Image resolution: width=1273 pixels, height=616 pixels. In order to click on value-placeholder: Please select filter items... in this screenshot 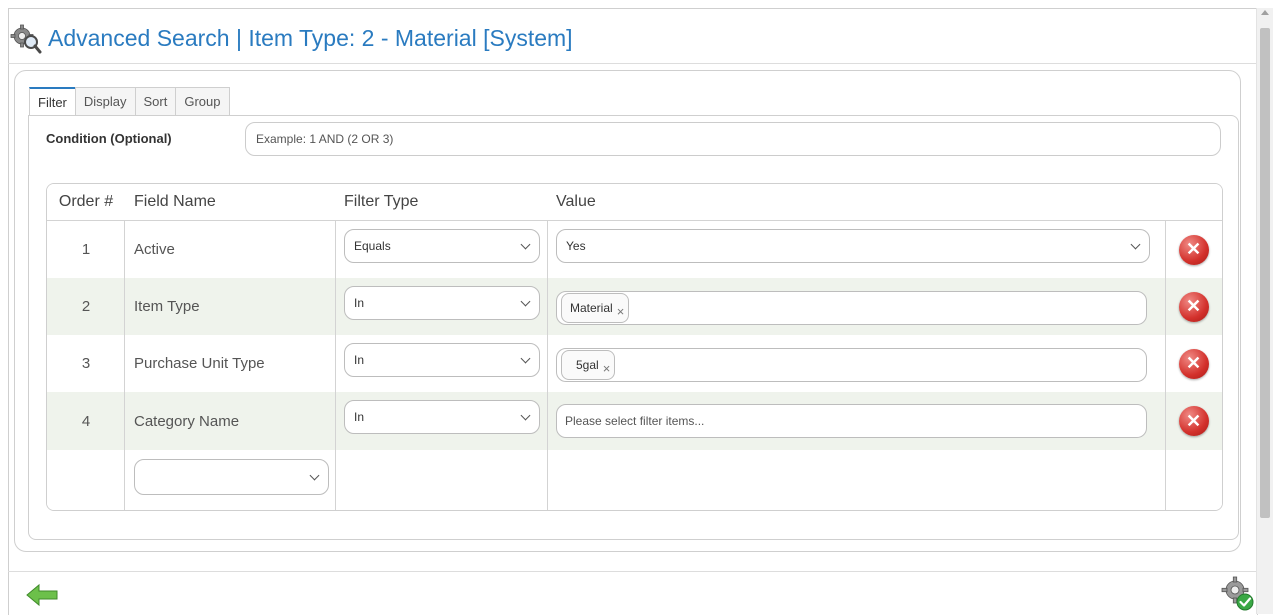, I will do `click(635, 421)`.